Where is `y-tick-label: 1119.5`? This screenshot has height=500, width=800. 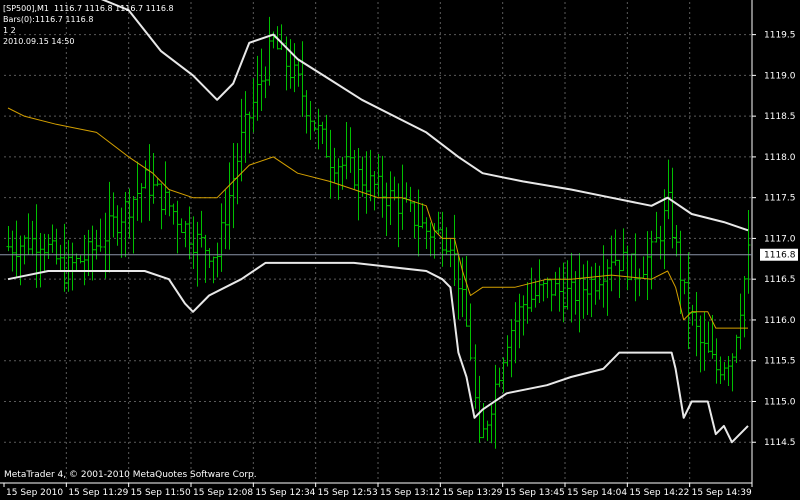
y-tick-label: 1119.5 is located at coordinates (780, 36).